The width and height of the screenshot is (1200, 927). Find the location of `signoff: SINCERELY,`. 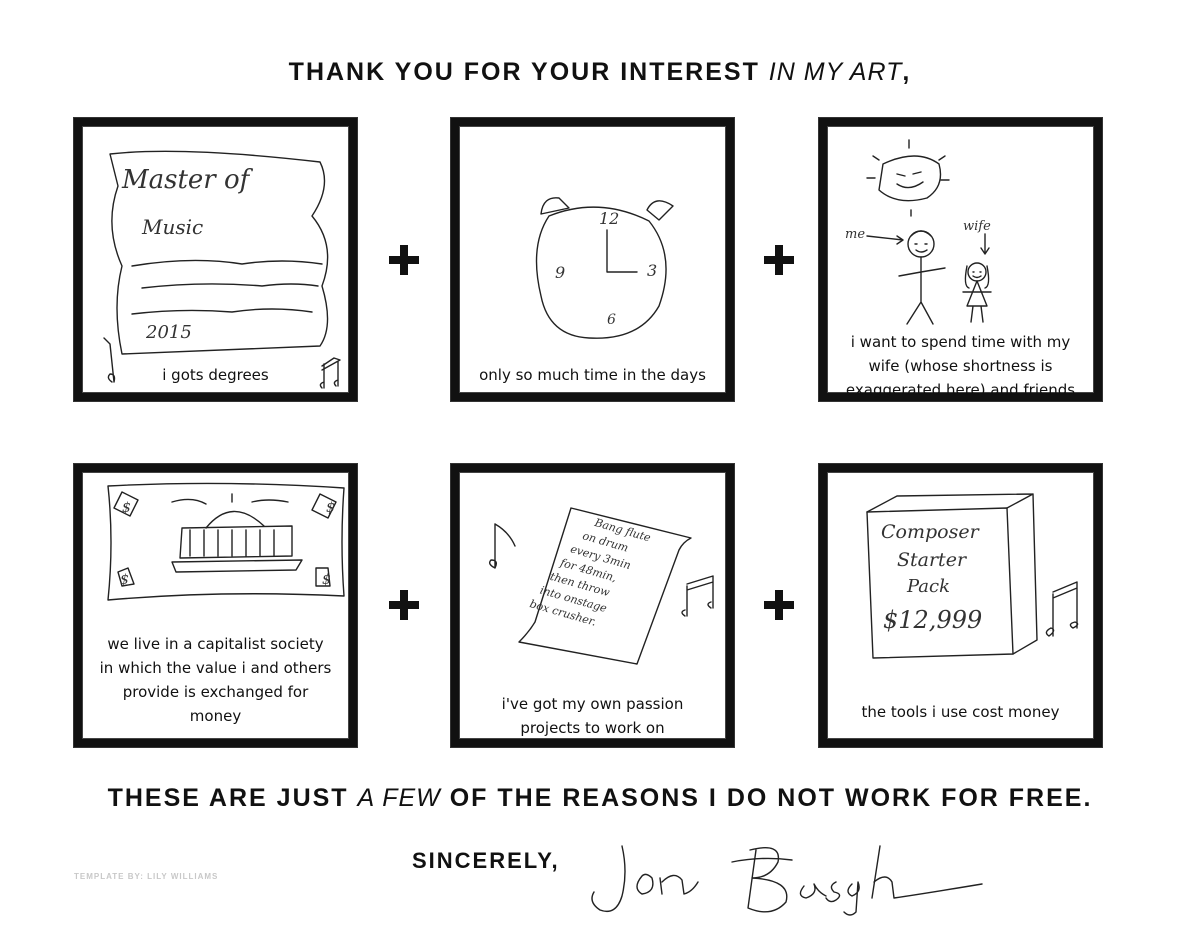

signoff: SINCERELY, is located at coordinates (486, 860).